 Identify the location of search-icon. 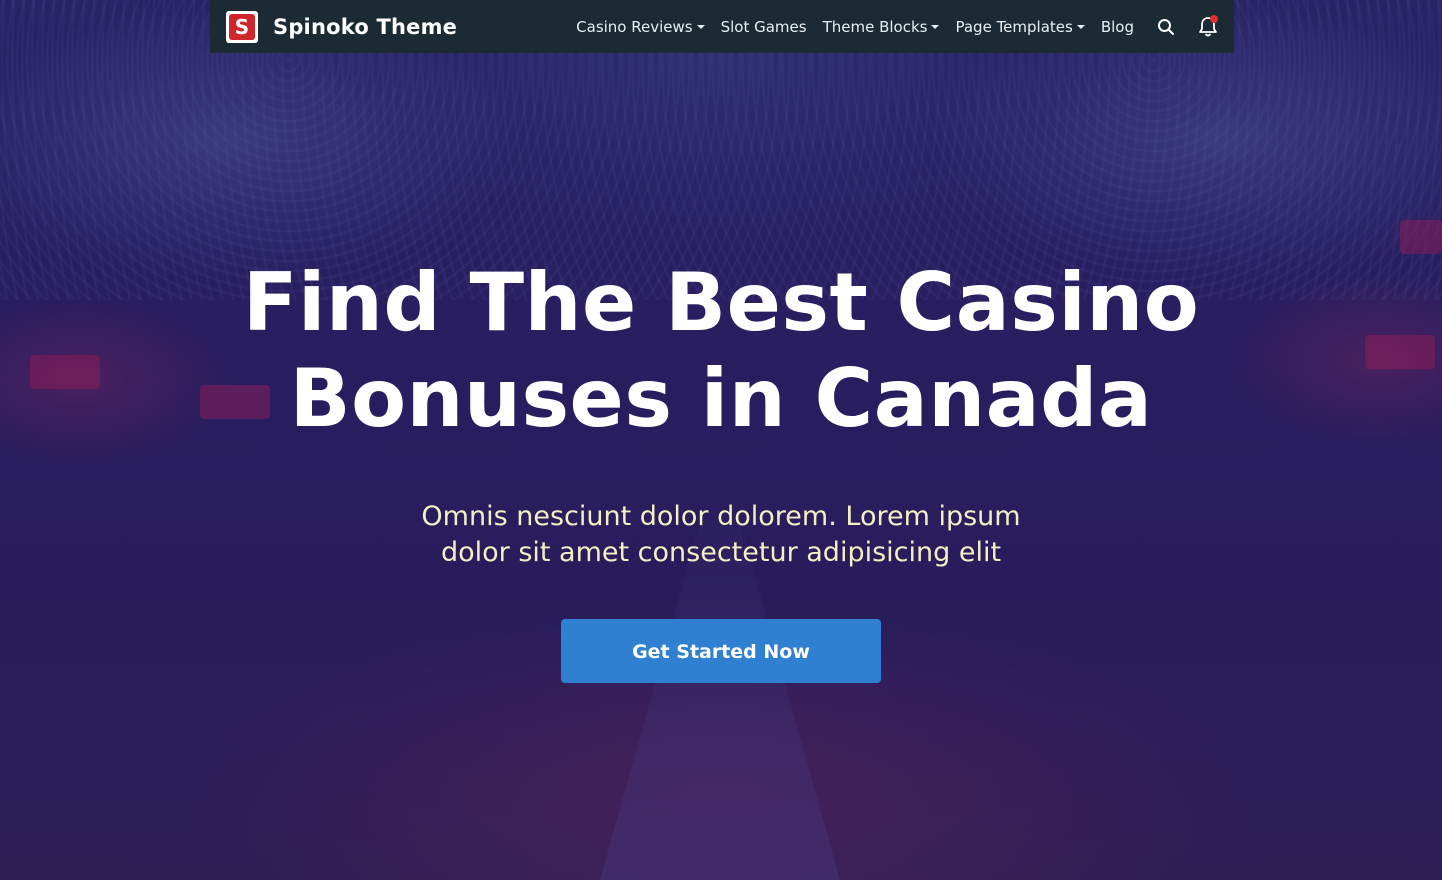
(1166, 27).